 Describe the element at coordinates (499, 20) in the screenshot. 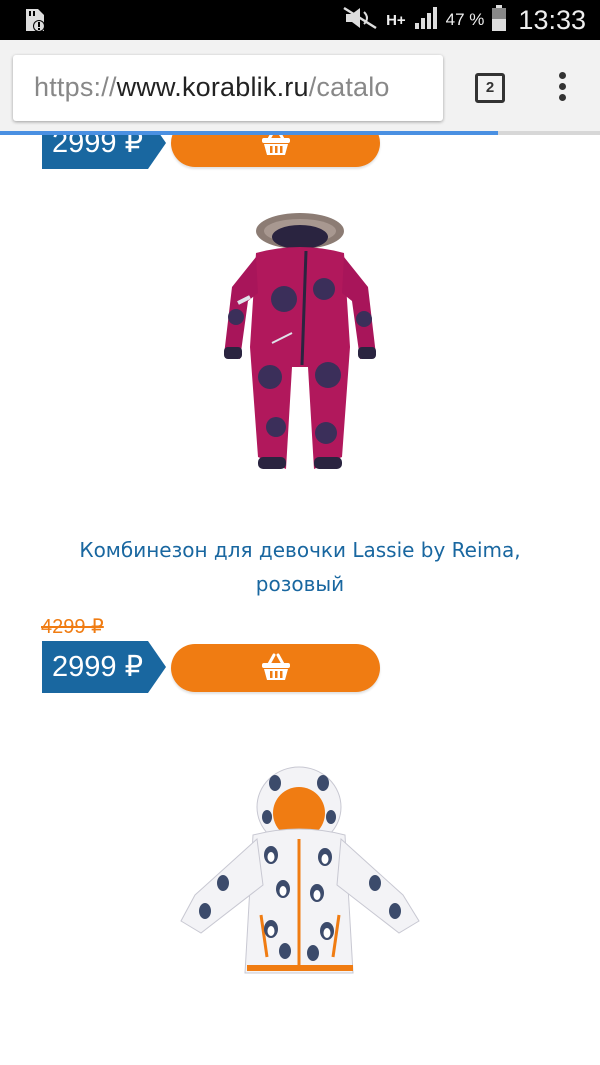

I see `battery-icon` at that location.